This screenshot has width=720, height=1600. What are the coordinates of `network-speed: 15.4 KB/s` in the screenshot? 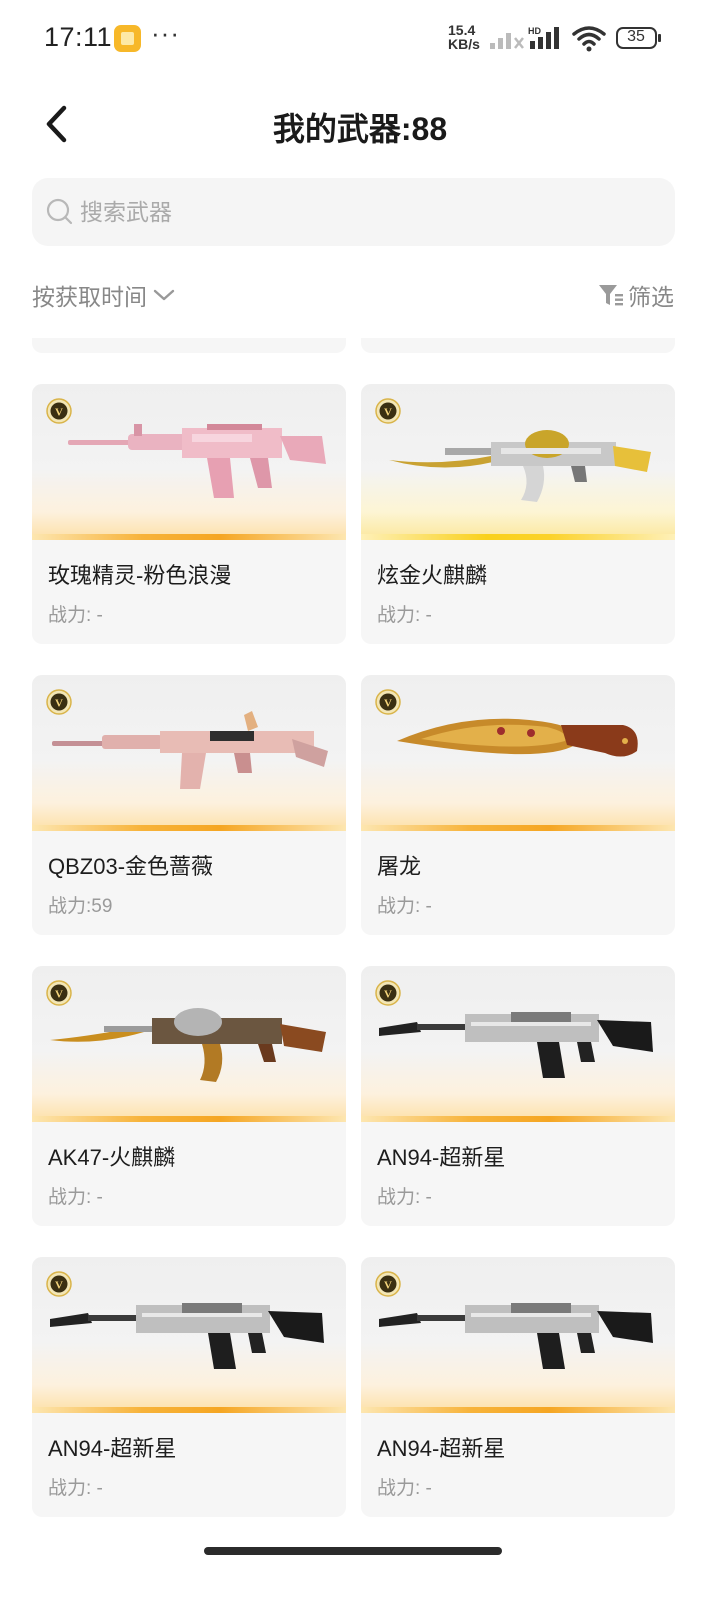 It's located at (464, 37).